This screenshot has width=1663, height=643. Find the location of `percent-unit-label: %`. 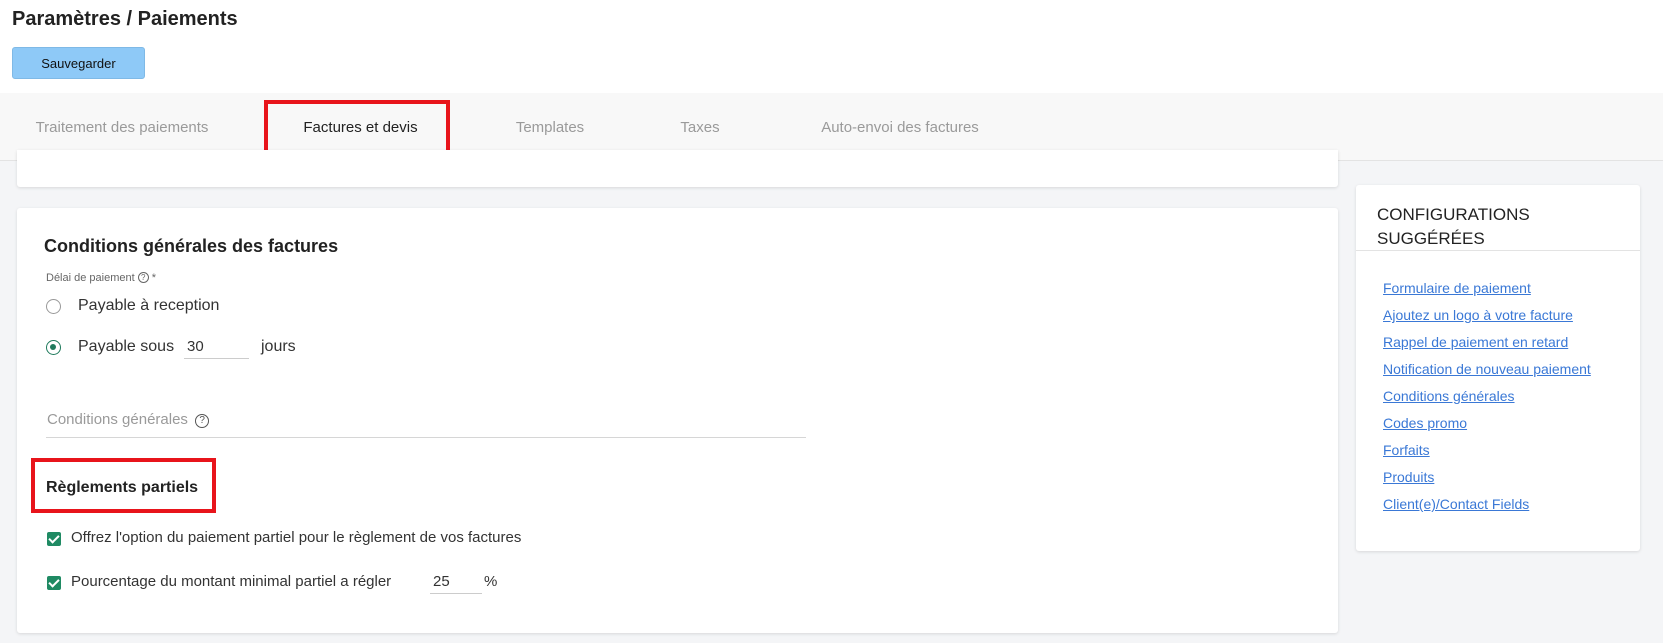

percent-unit-label: % is located at coordinates (491, 581).